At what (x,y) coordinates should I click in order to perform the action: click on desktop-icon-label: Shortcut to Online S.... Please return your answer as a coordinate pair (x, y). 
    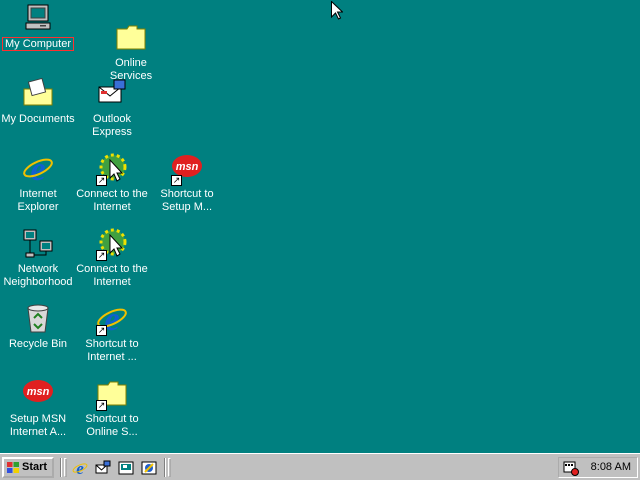
    Looking at the image, I should click on (112, 425).